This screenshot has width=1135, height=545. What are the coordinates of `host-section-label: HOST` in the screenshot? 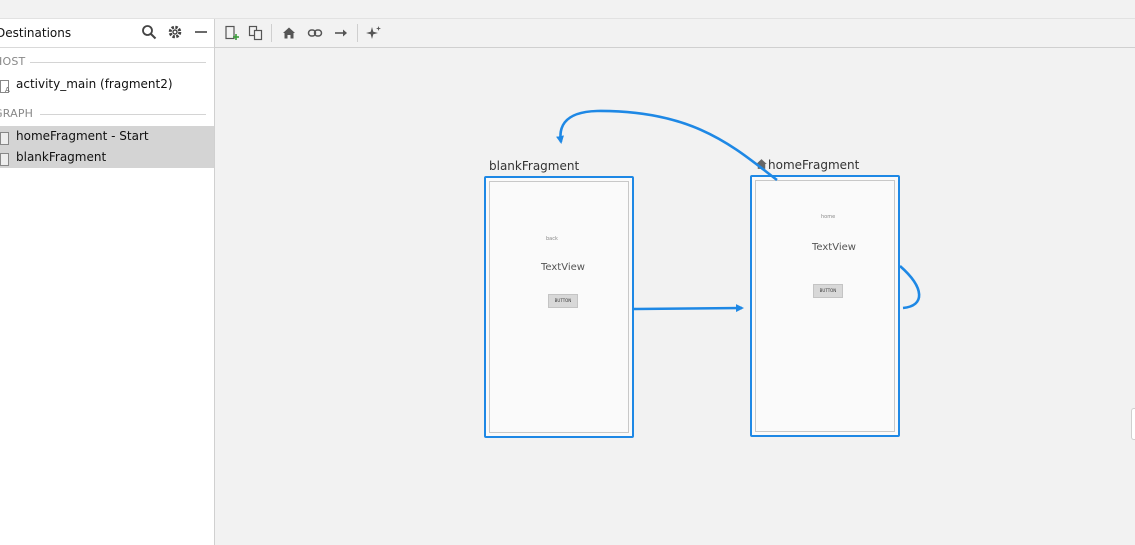 It's located at (13, 61).